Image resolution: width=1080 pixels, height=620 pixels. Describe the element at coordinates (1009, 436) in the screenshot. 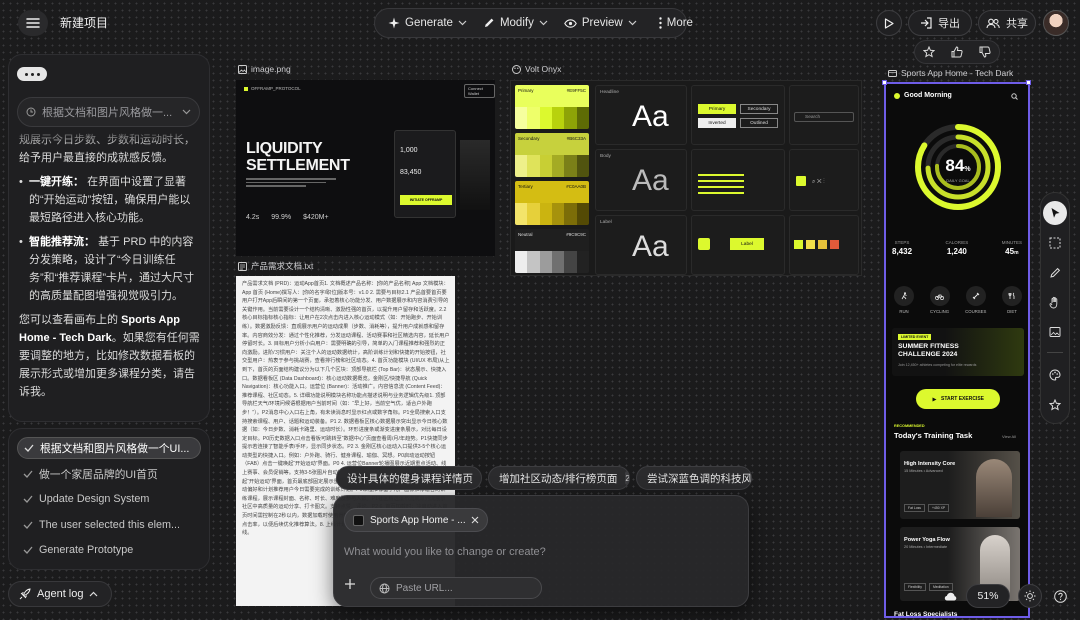

I see `view-all-link: View All` at that location.